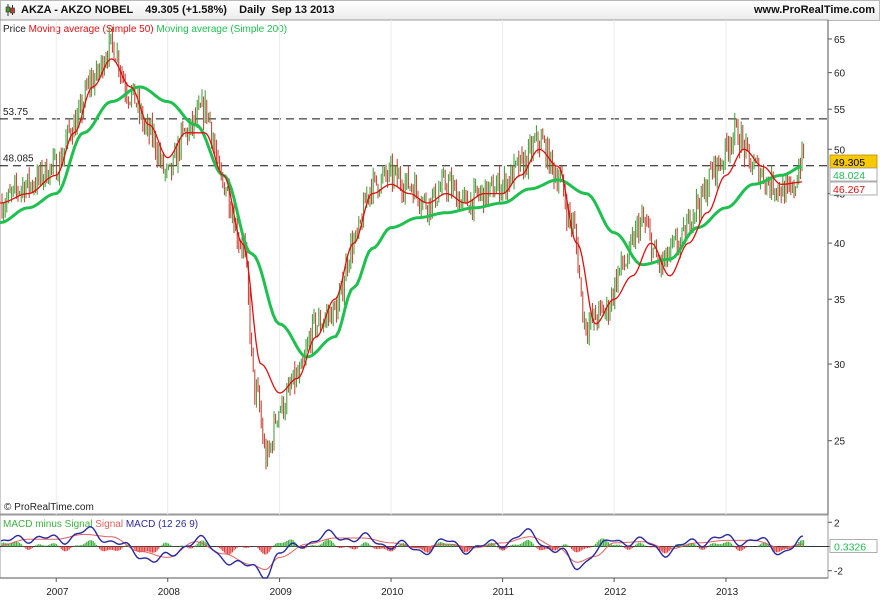 This screenshot has height=600, width=880. What do you see at coordinates (837, 523) in the screenshot?
I see `macd-tick-label: 2` at bounding box center [837, 523].